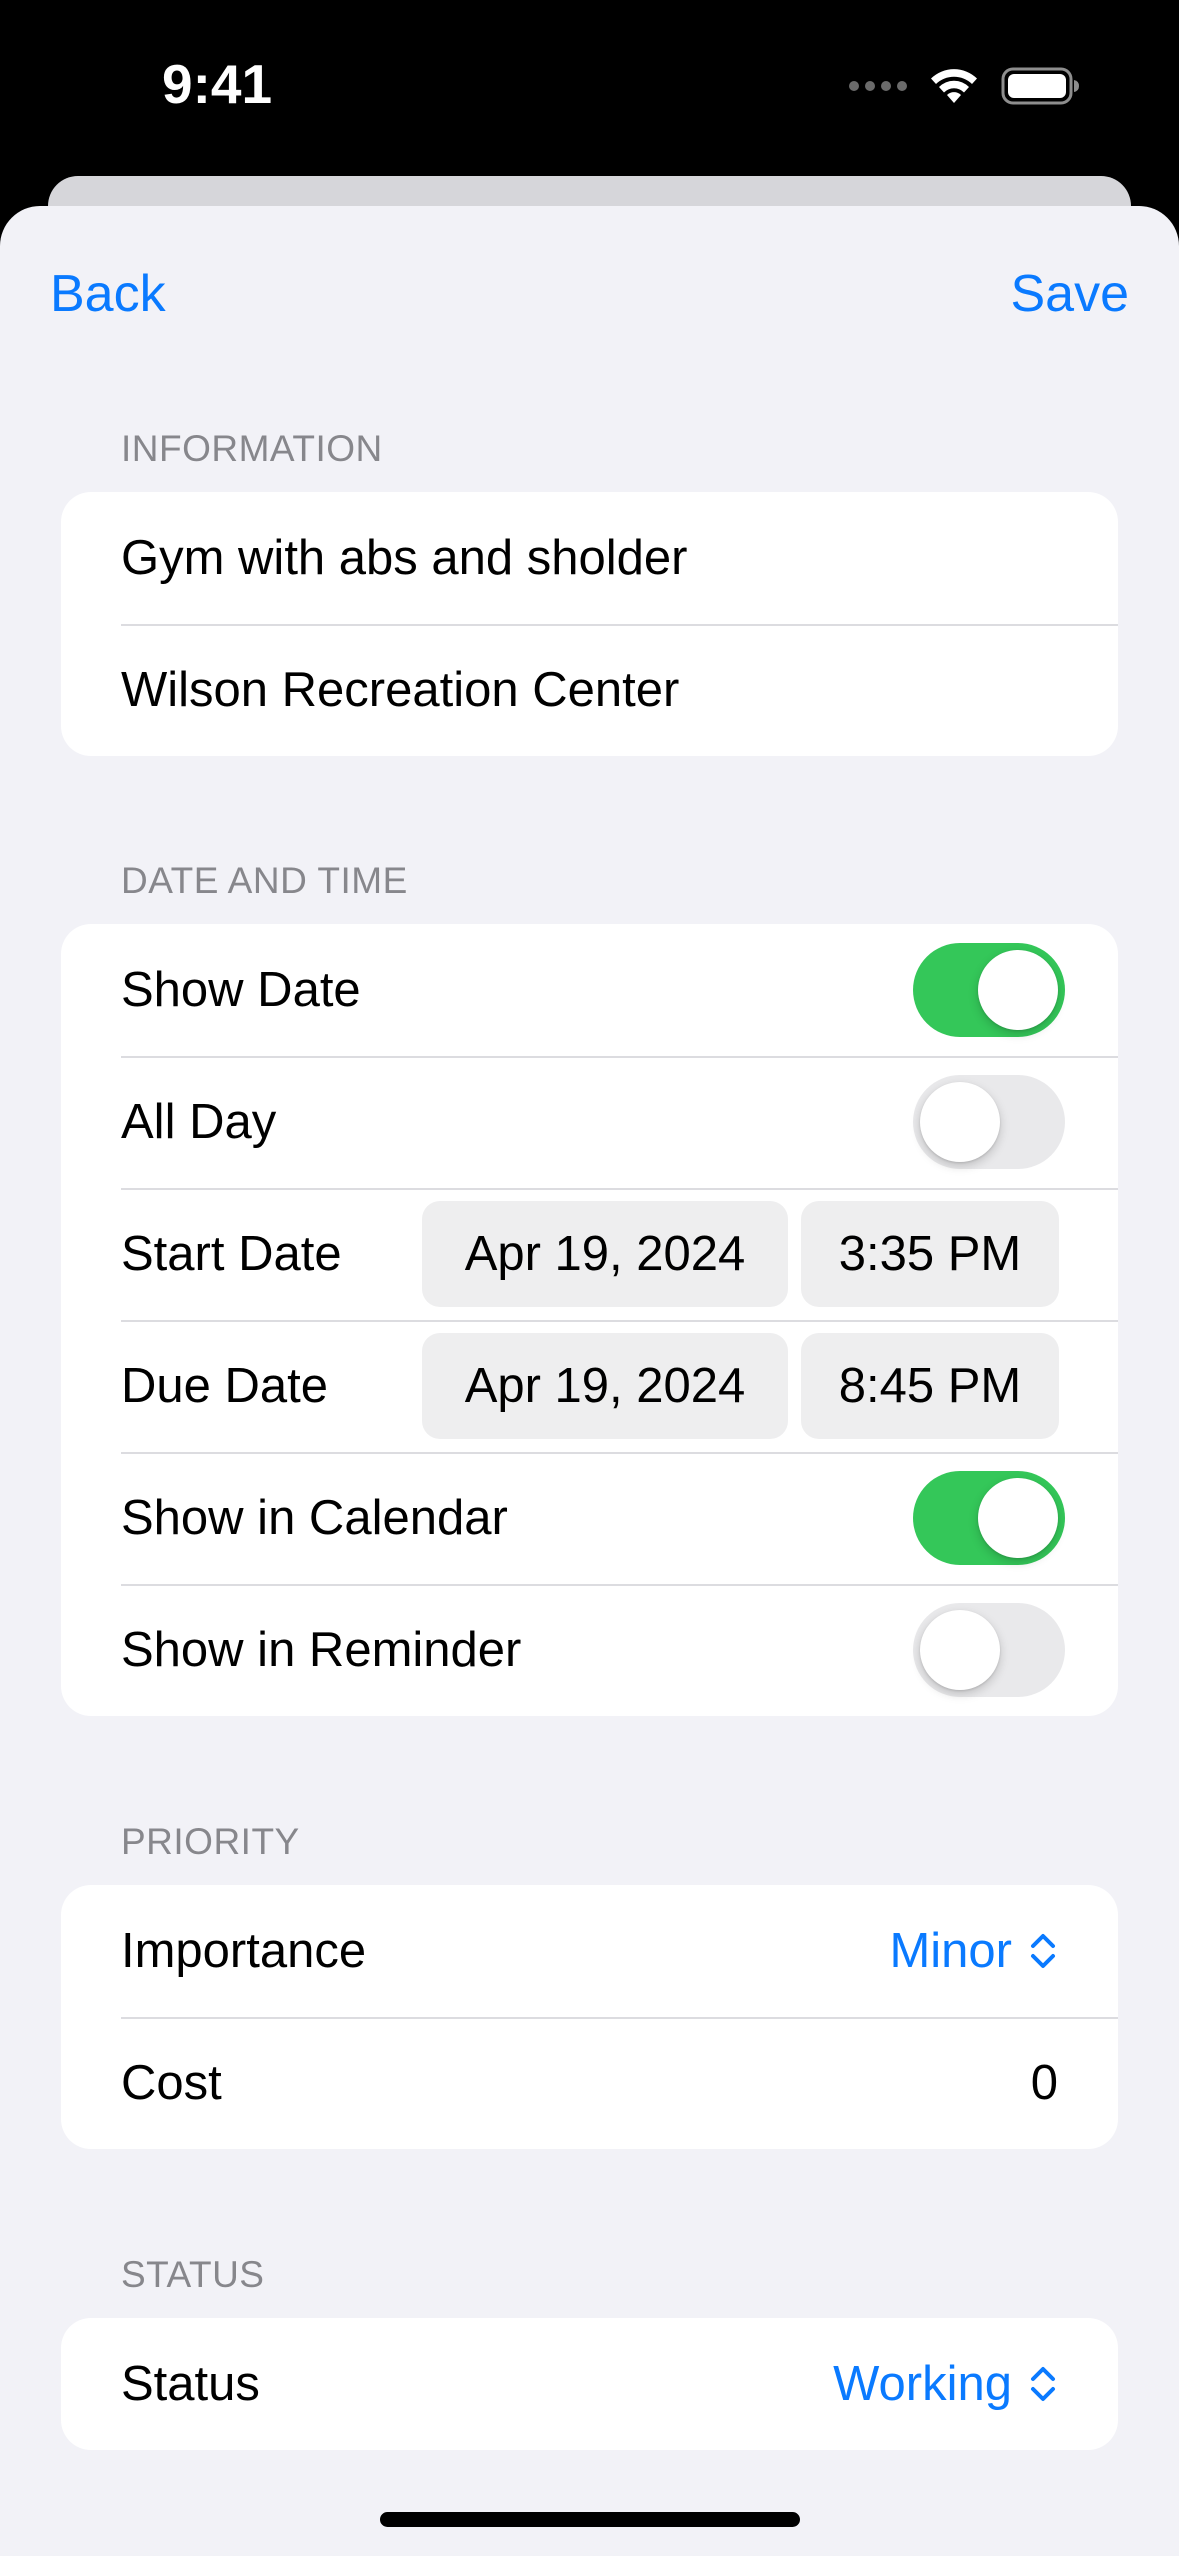 The image size is (1179, 2556). Describe the element at coordinates (1044, 2083) in the screenshot. I see `cost-field: 0` at that location.